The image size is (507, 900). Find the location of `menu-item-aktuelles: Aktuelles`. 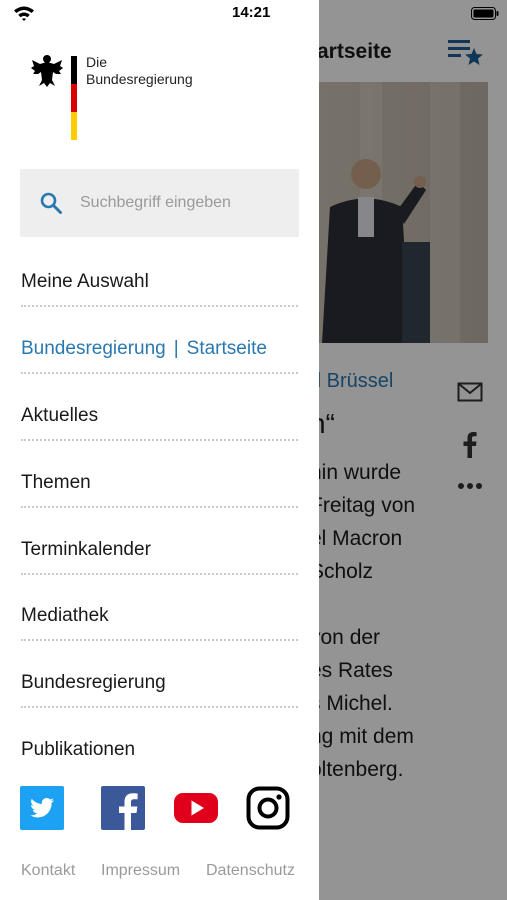

menu-item-aktuelles: Aktuelles is located at coordinates (159, 438).